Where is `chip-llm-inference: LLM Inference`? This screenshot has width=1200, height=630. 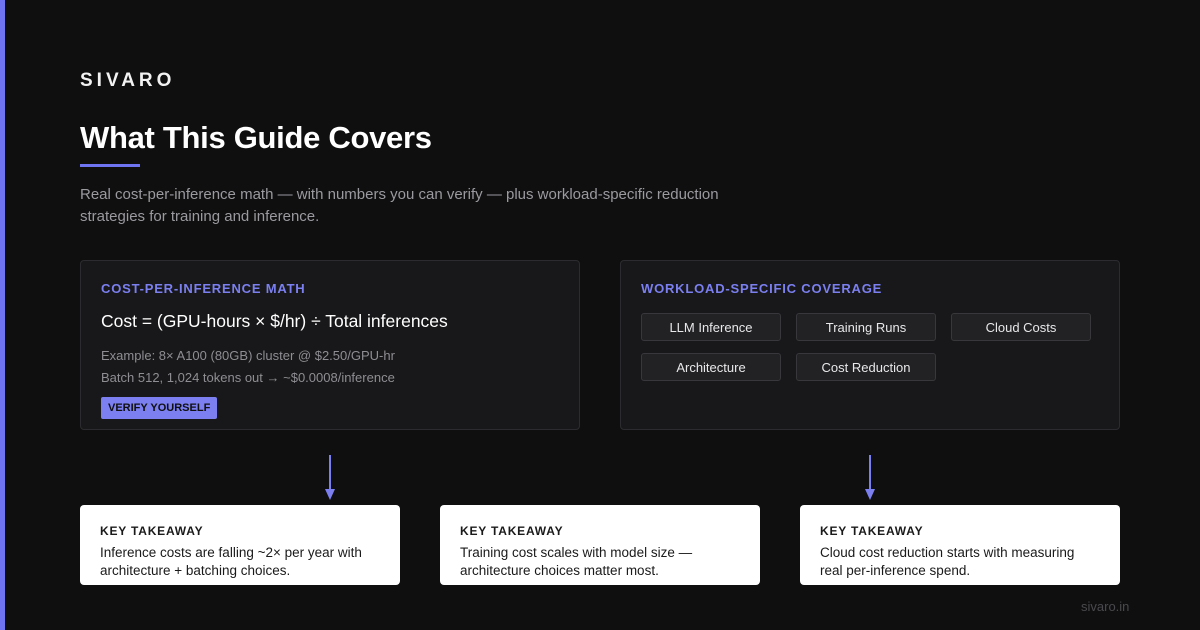 chip-llm-inference: LLM Inference is located at coordinates (711, 327).